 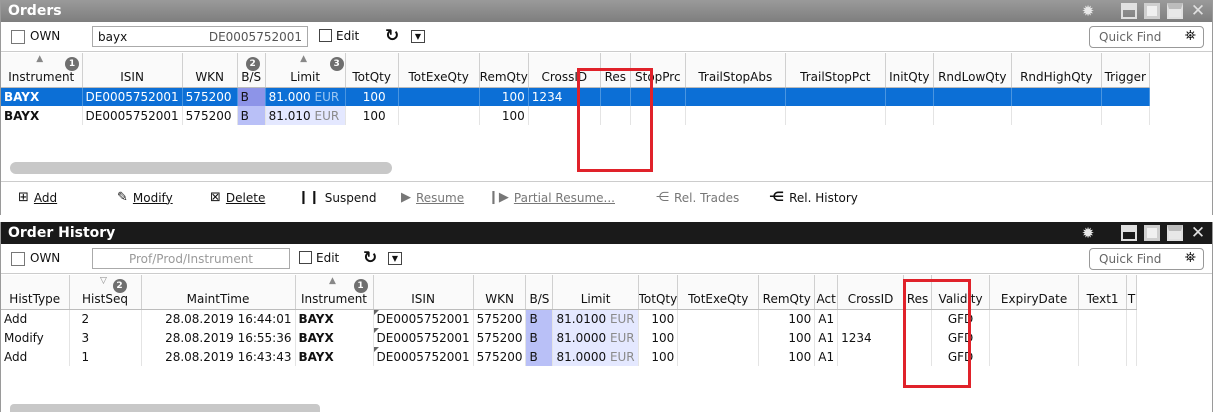 I want to click on history-window-controls: ✹ ✕, so click(x=1139, y=233).